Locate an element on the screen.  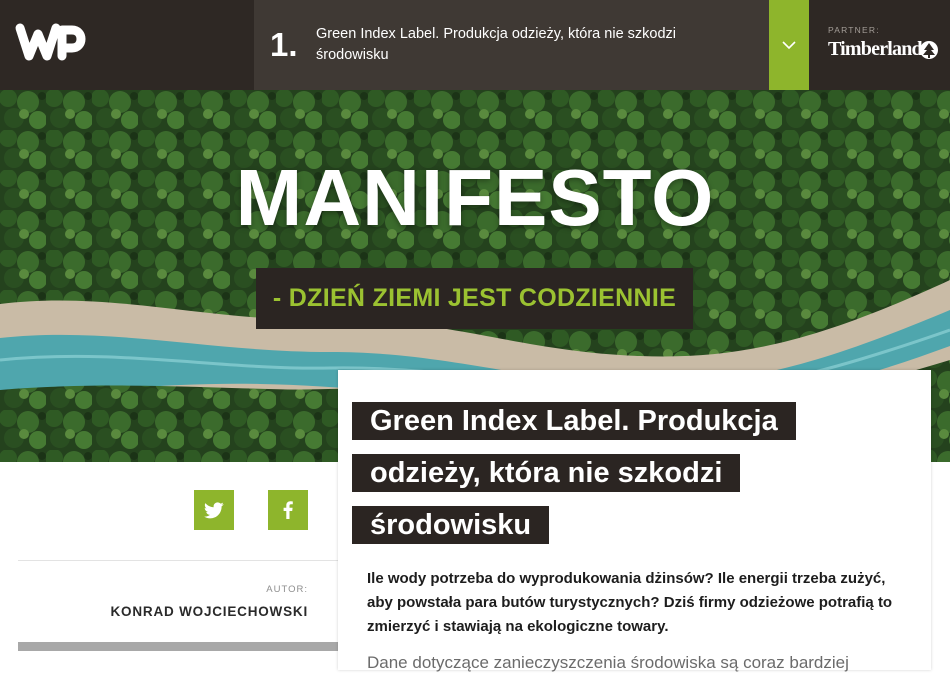
scroll-indicator-bar is located at coordinates (178, 646).